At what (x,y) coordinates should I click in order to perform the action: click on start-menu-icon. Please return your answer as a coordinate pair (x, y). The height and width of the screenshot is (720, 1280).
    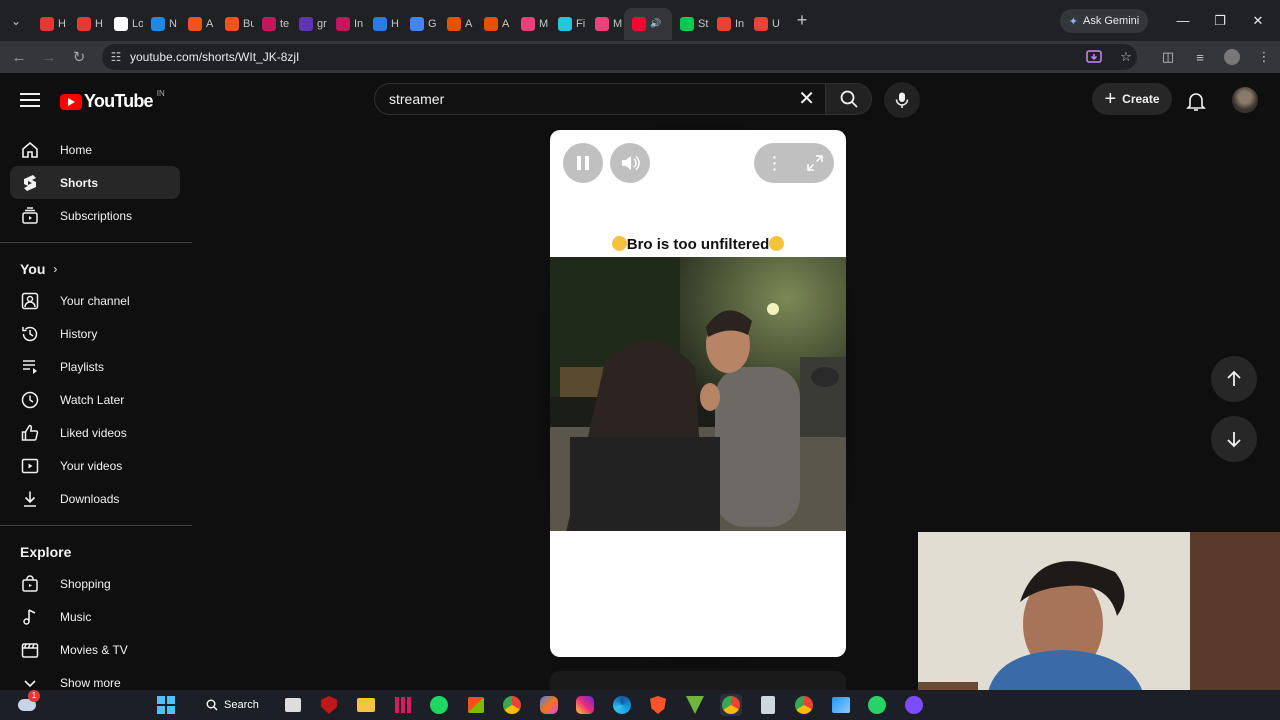
    Looking at the image, I should click on (166, 705).